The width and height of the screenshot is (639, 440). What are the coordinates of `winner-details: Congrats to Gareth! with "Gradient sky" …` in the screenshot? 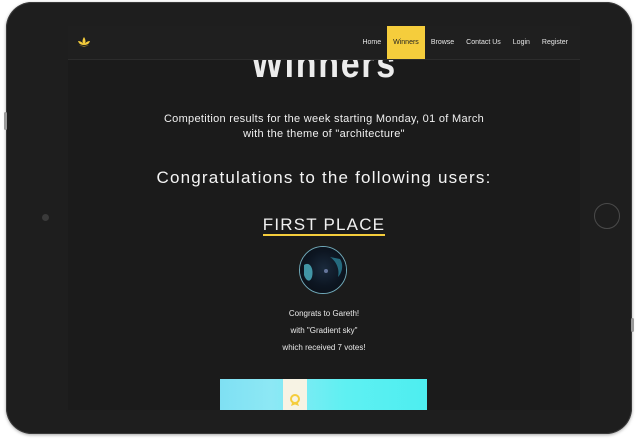 It's located at (324, 330).